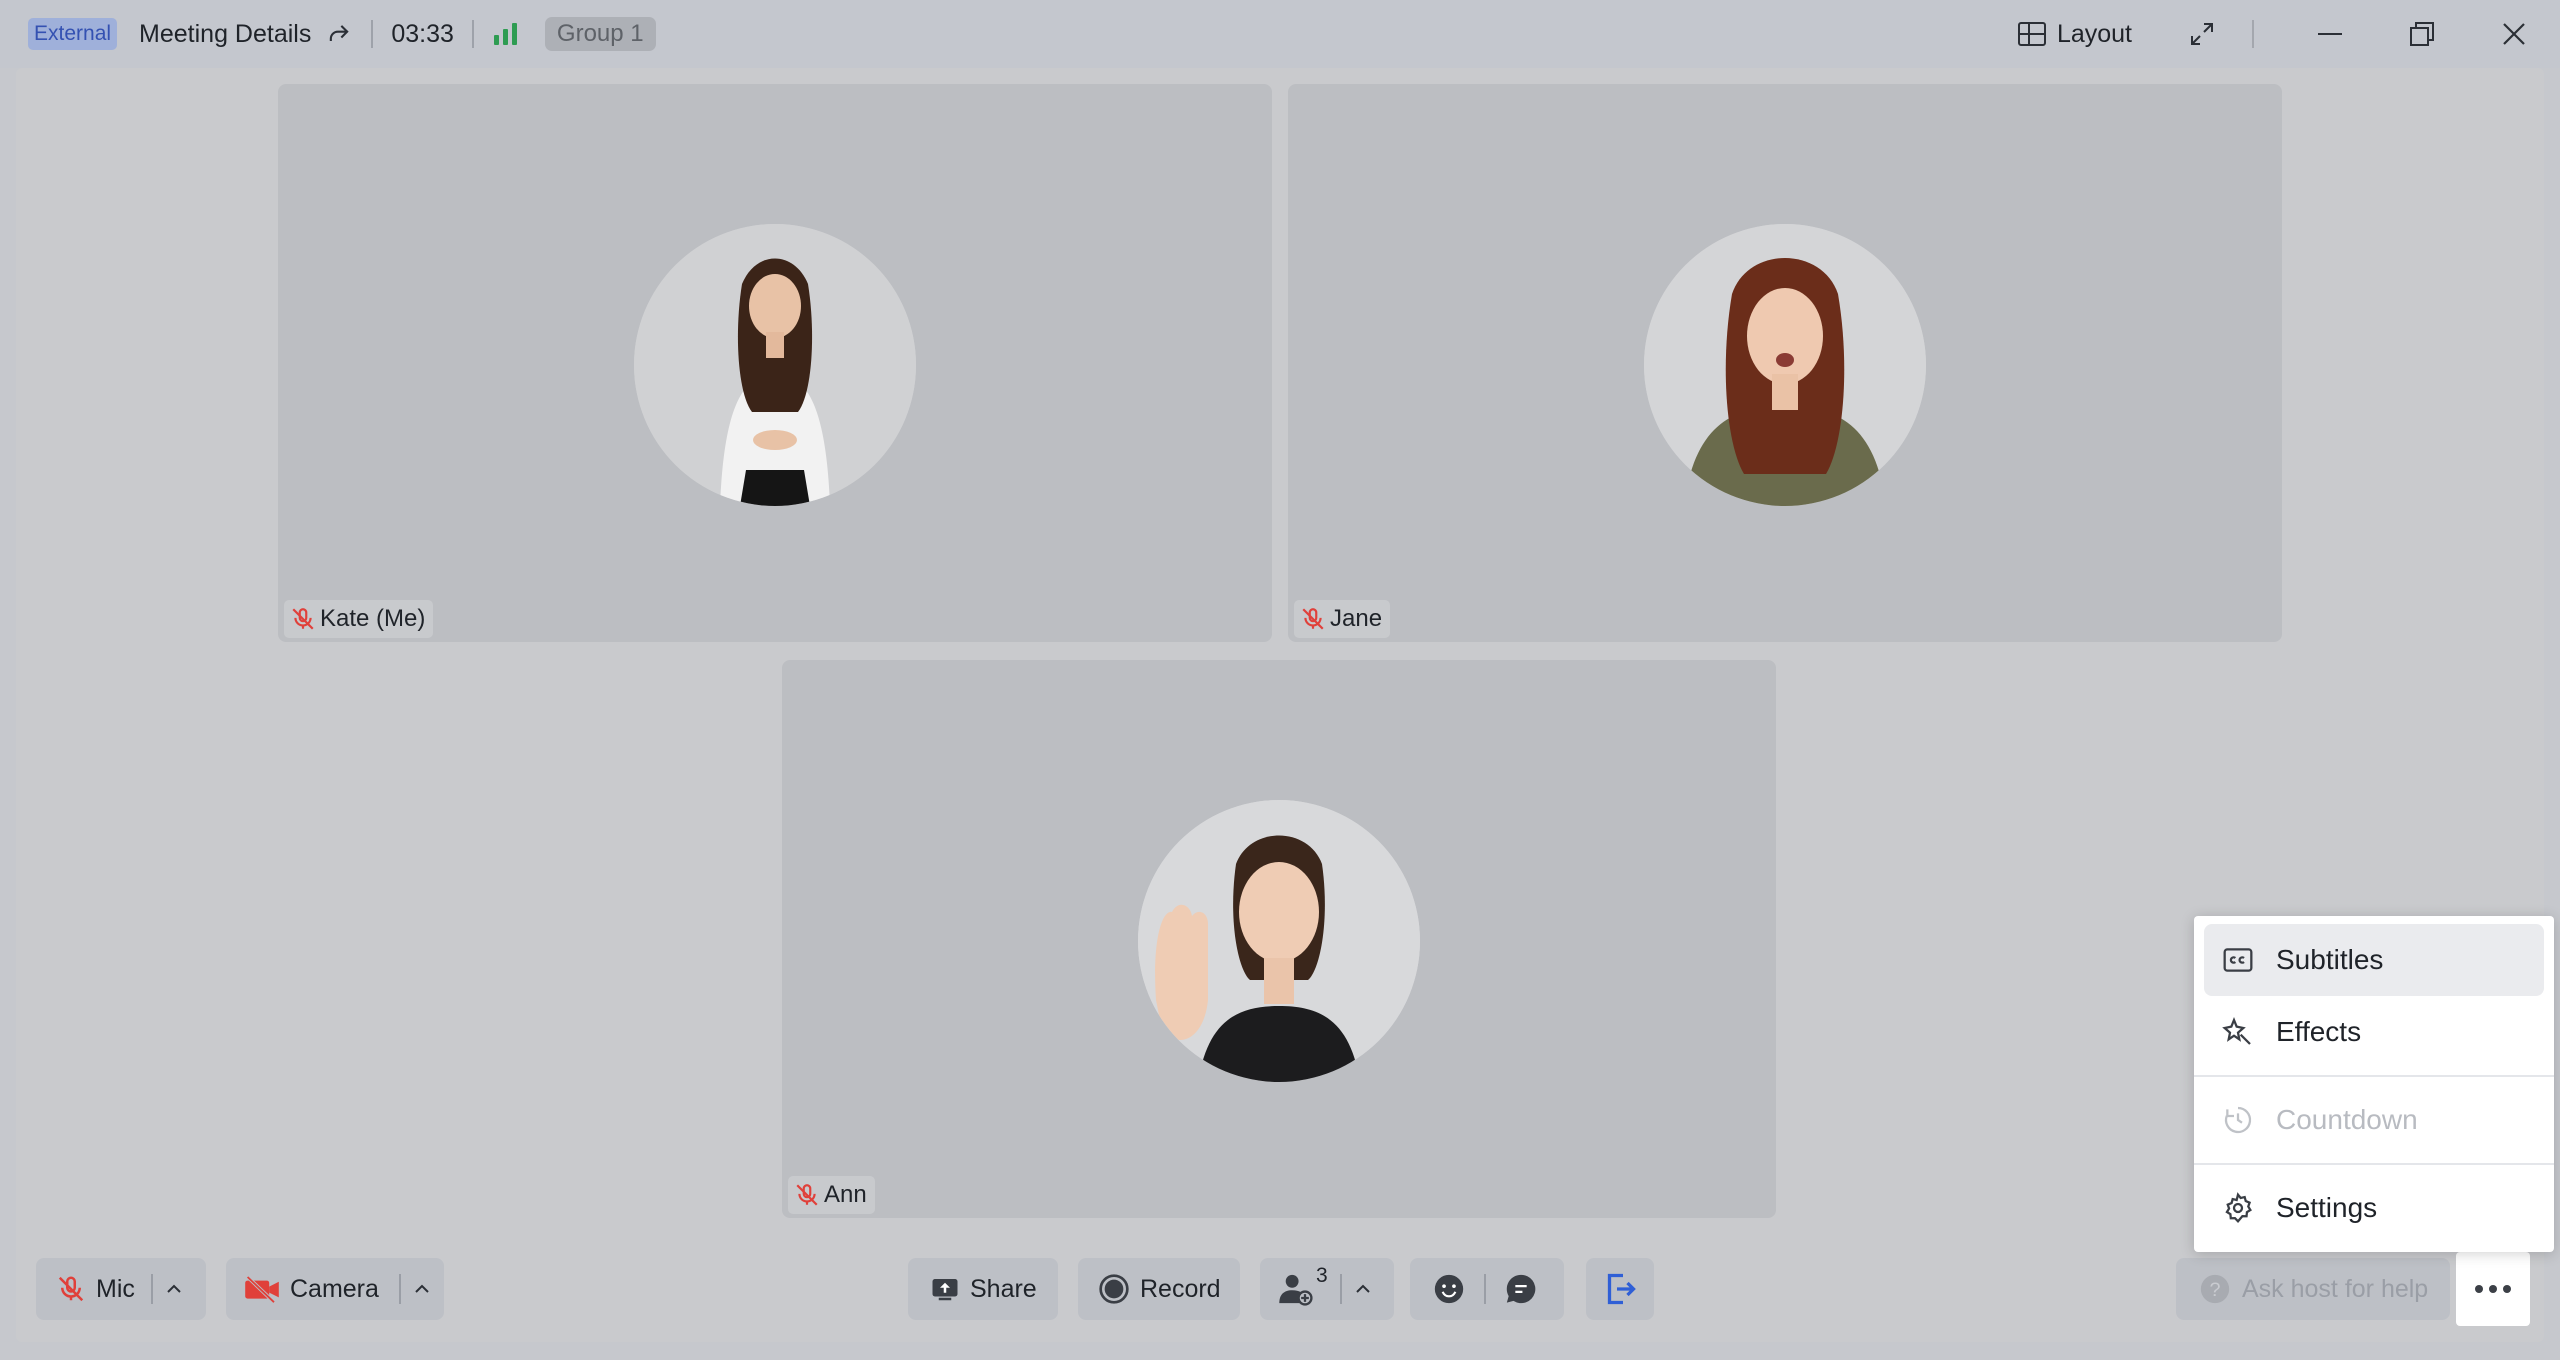  I want to click on menu-item-label: Countdown, so click(2347, 1119).